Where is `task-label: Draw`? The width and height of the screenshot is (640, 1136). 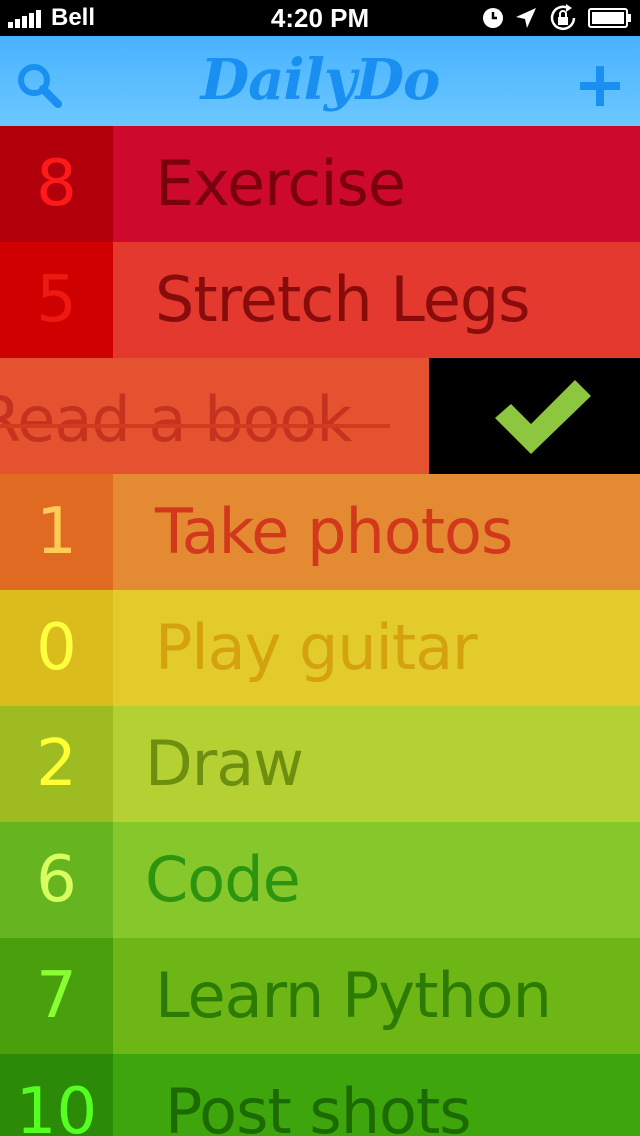 task-label: Draw is located at coordinates (224, 763).